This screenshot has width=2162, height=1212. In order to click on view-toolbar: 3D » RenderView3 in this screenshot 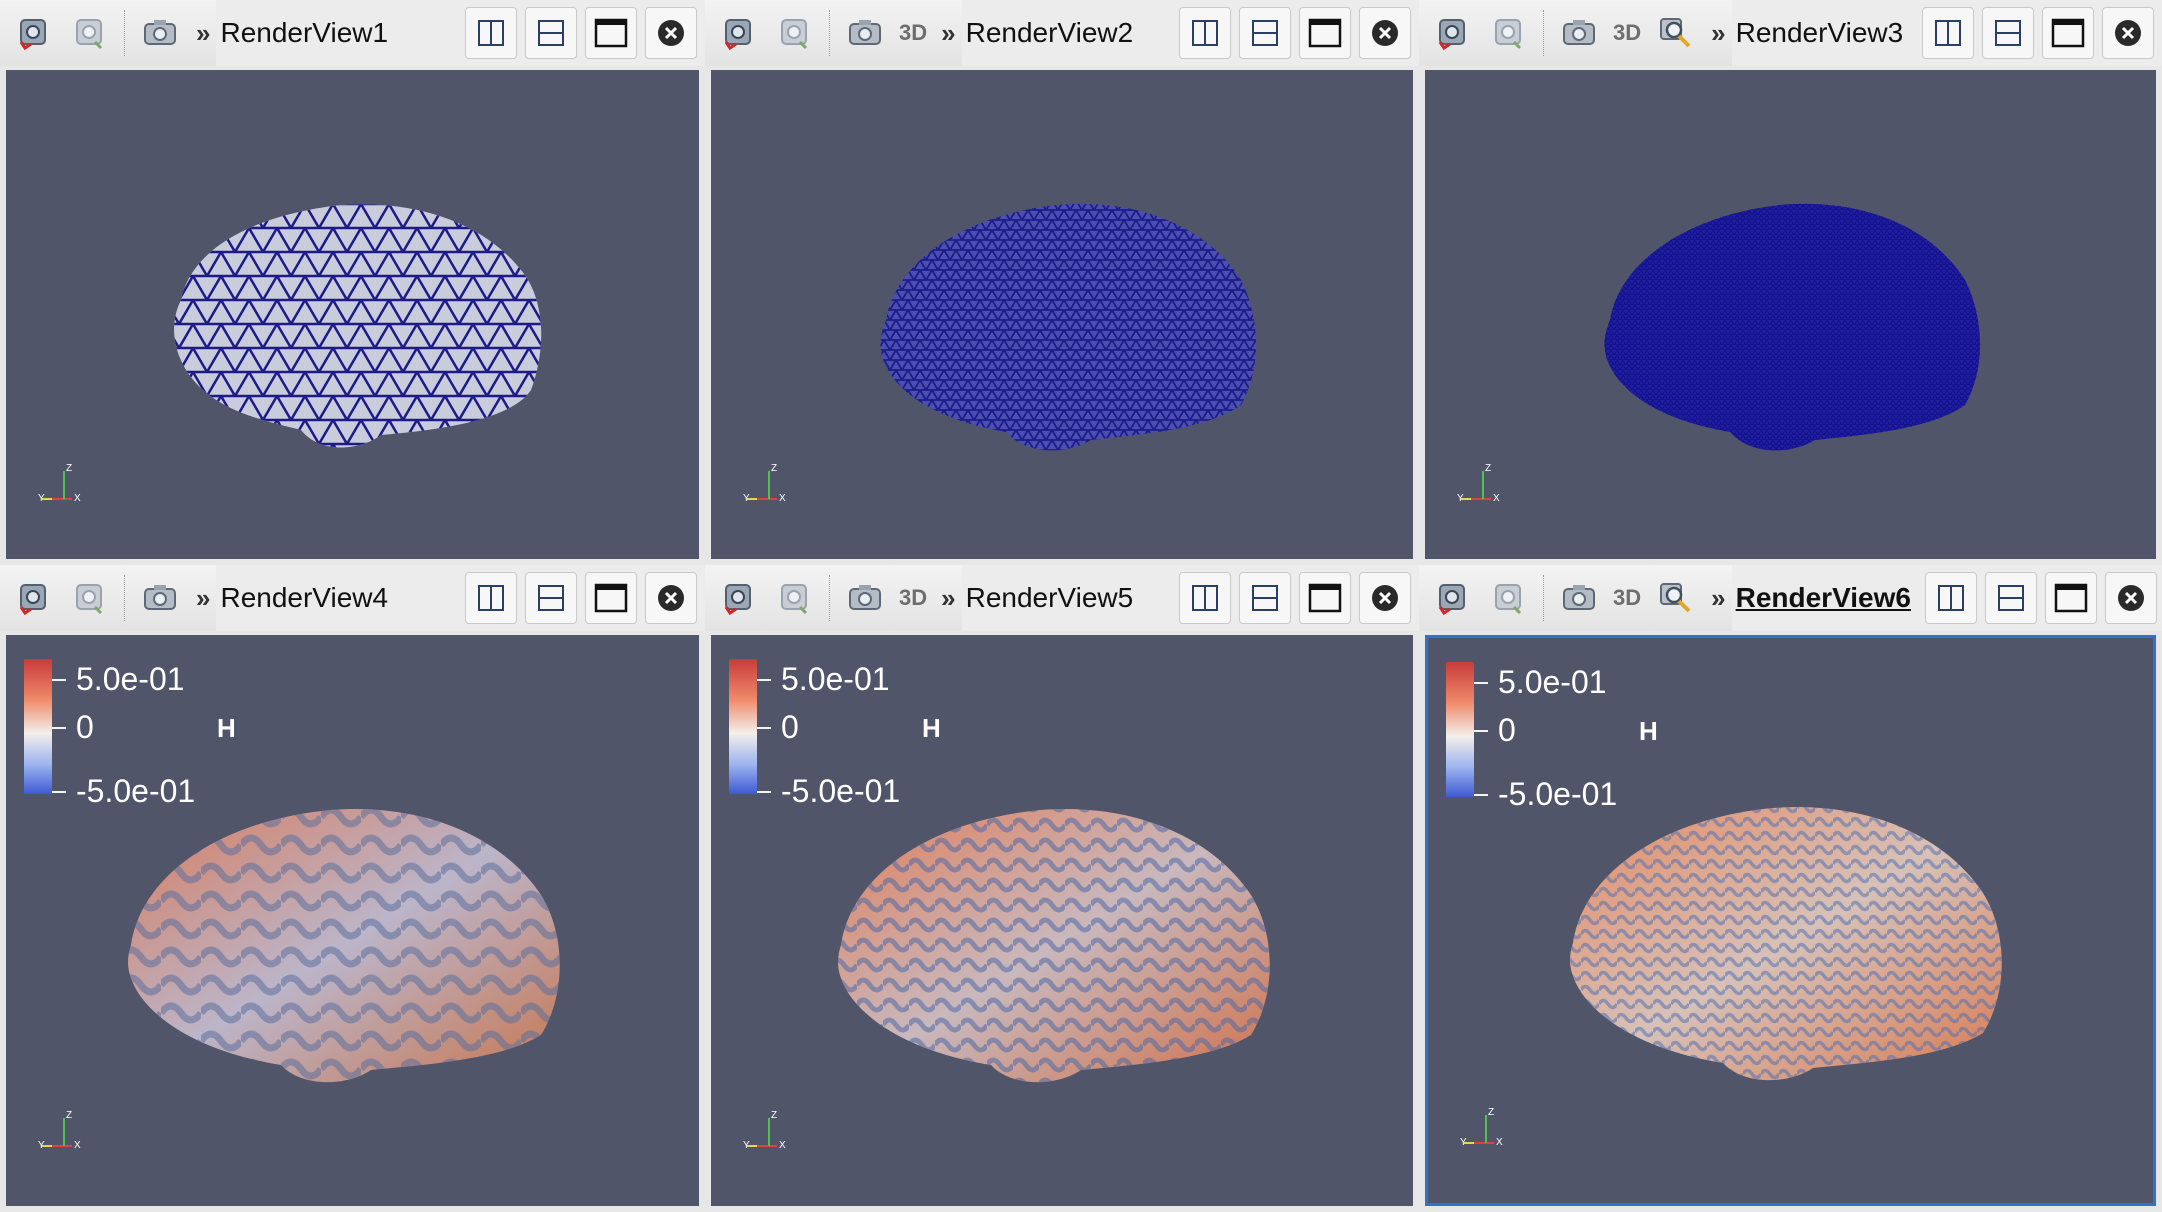, I will do `click(1790, 33)`.